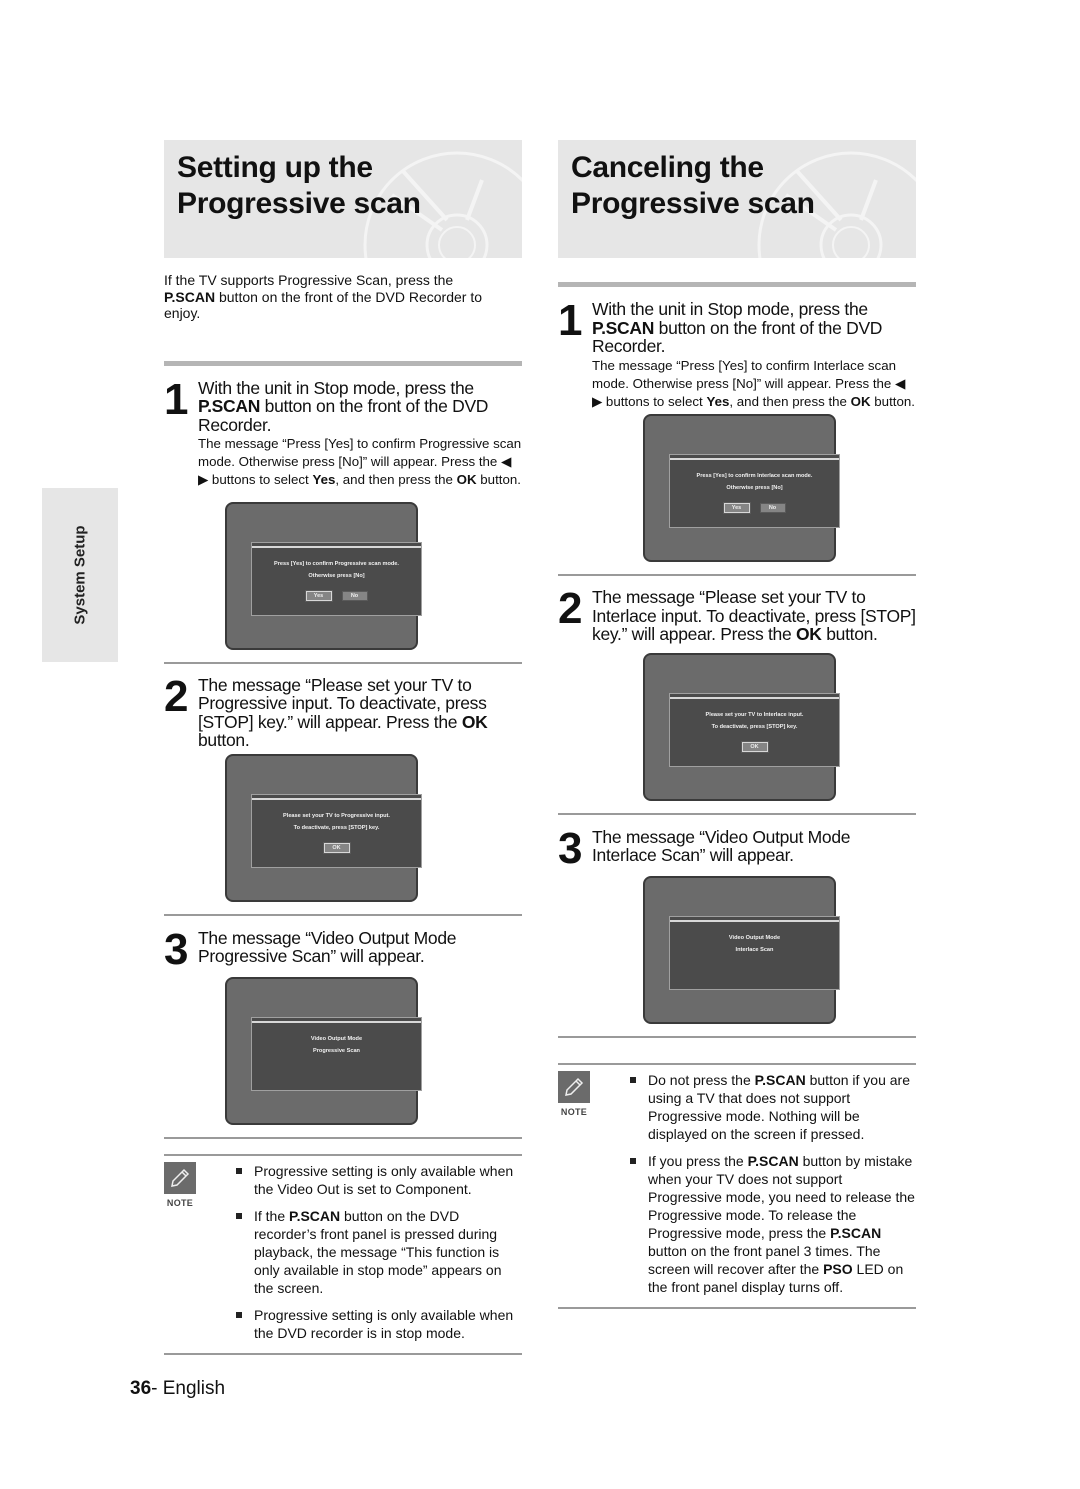 This screenshot has height=1489, width=1080. Describe the element at coordinates (336, 815) in the screenshot. I see `osd-line: Please set your TV to Progressive input.` at that location.